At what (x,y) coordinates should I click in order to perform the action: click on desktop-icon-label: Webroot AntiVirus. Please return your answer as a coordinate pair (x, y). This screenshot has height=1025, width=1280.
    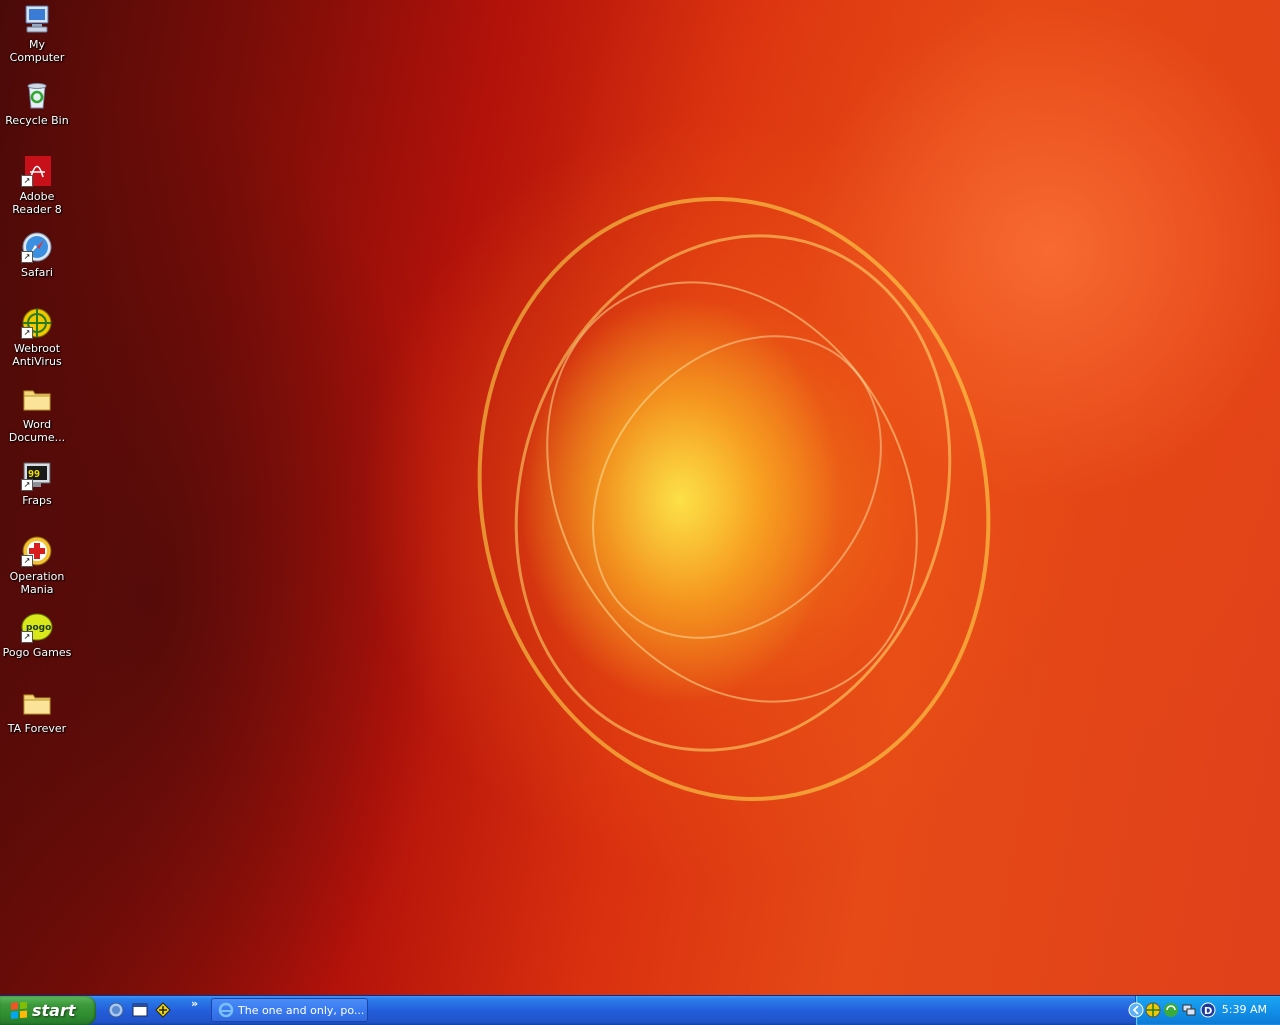
    Looking at the image, I should click on (37, 355).